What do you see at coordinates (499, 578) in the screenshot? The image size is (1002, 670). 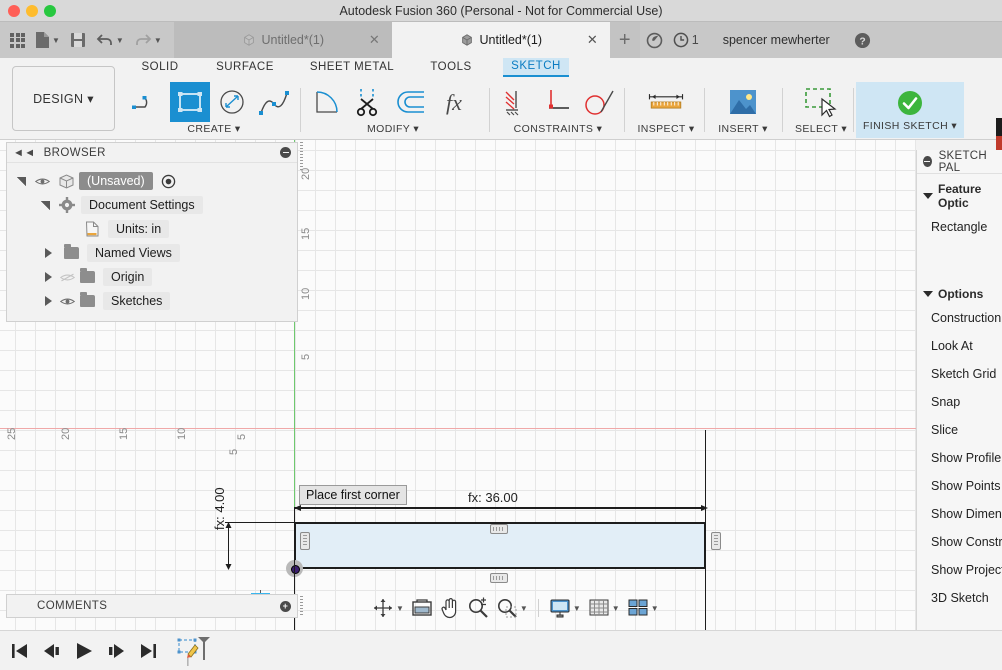 I see `horizontal-constraint-icon-bottom` at bounding box center [499, 578].